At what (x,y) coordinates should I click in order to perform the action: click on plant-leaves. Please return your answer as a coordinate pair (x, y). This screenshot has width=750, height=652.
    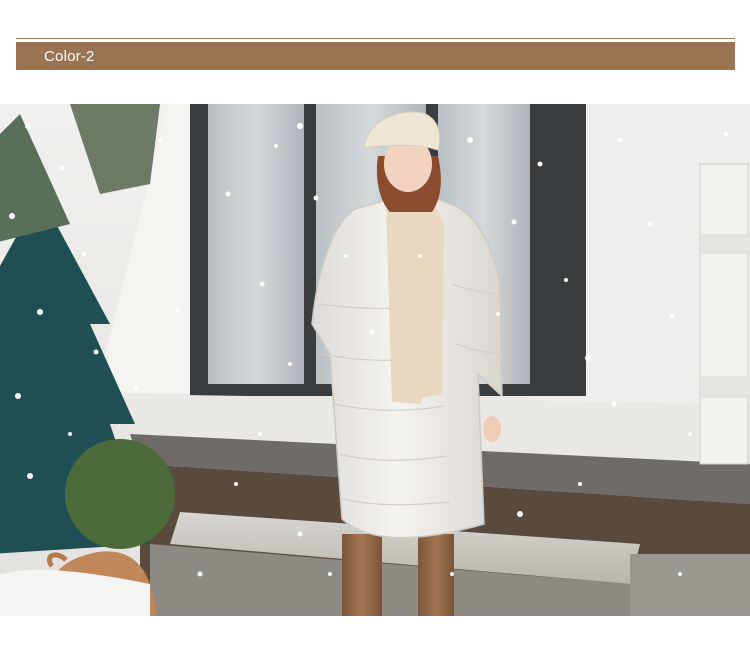
    Looking at the image, I should click on (120, 494).